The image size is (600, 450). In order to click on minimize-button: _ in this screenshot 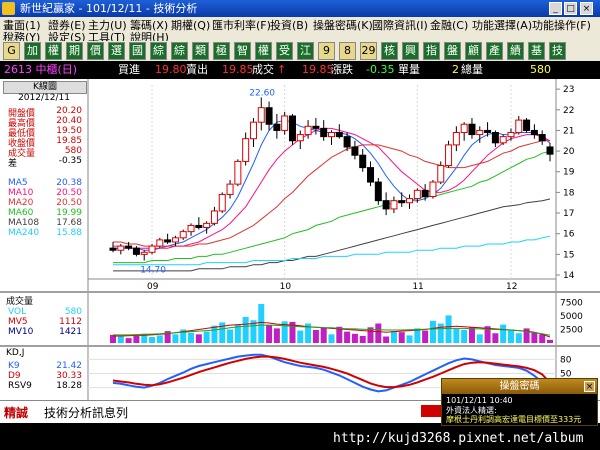, I will do `click(555, 8)`.